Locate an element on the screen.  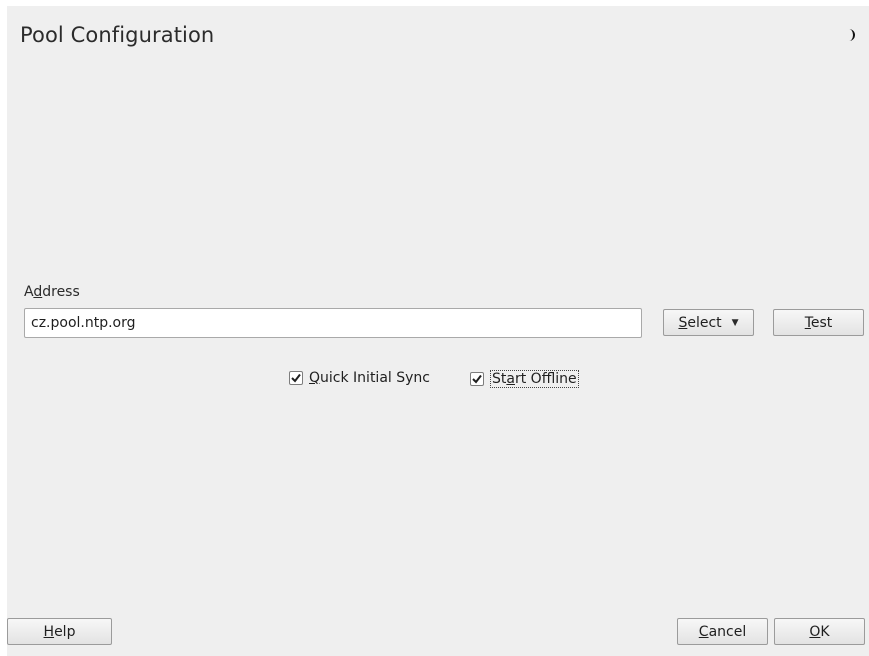
select-button-label: Select is located at coordinates (700, 322).